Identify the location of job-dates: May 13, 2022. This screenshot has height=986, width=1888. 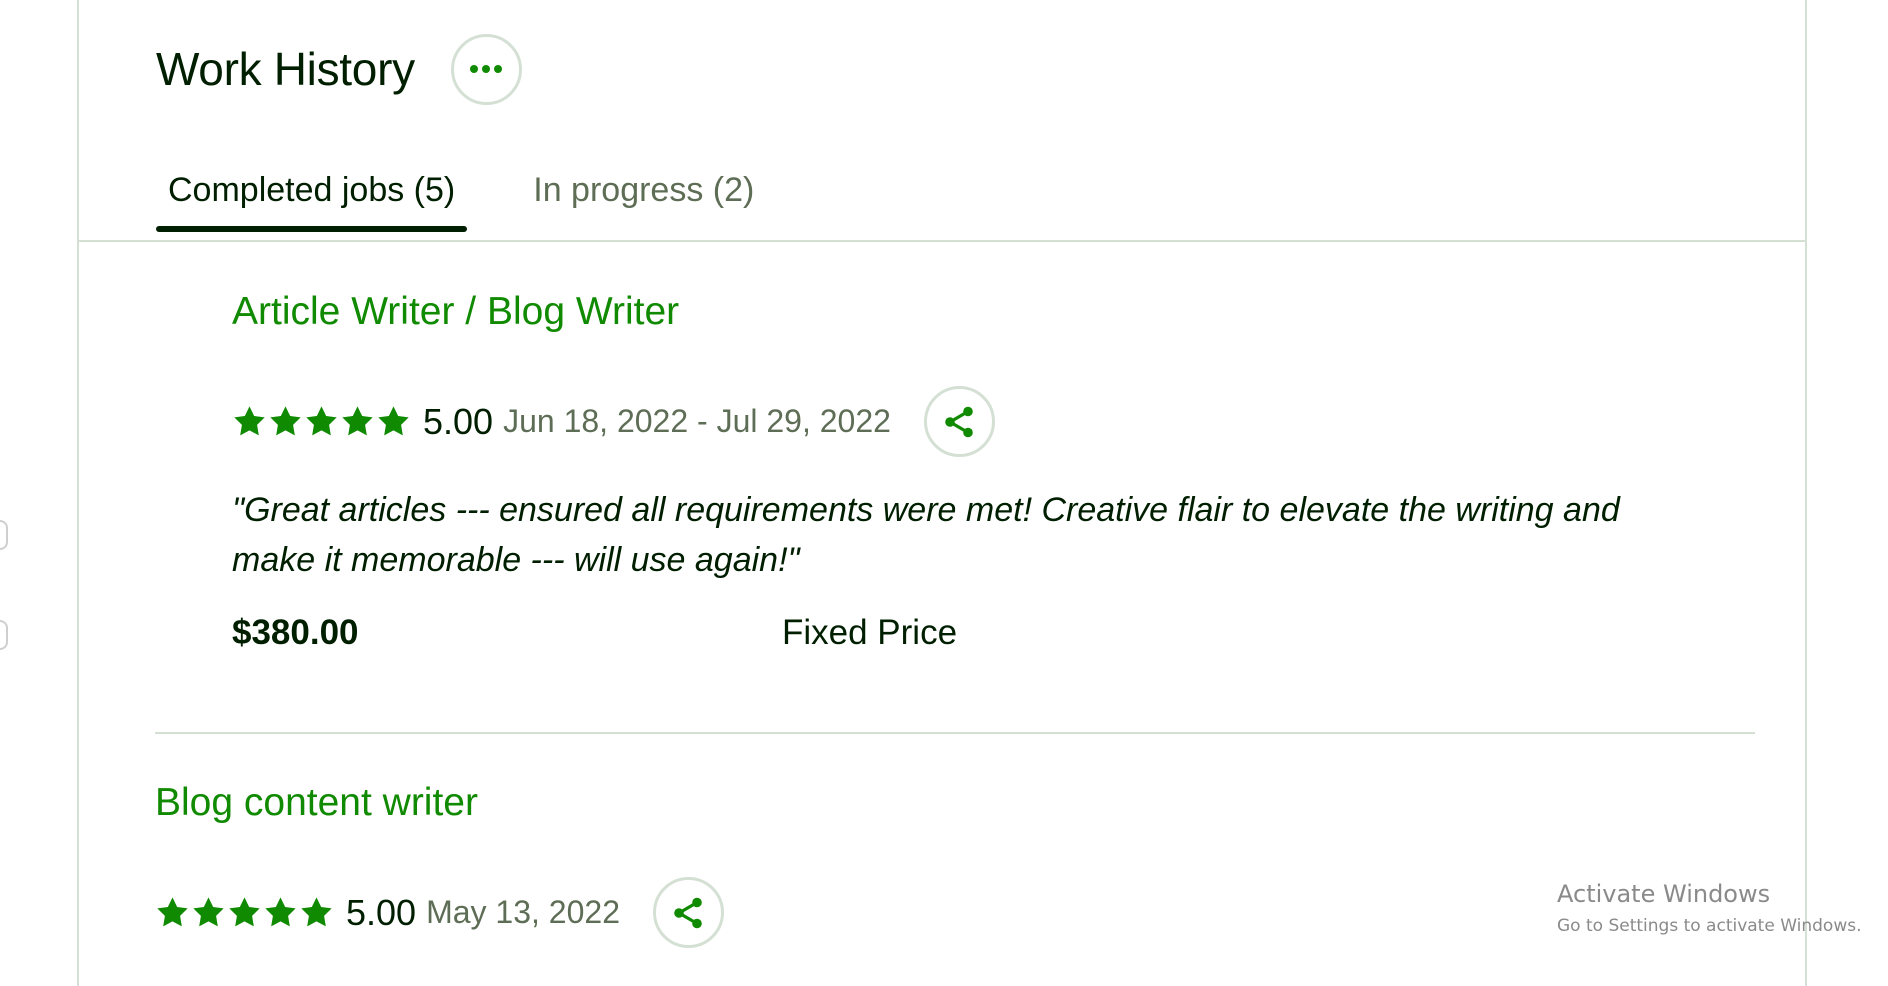
(523, 912).